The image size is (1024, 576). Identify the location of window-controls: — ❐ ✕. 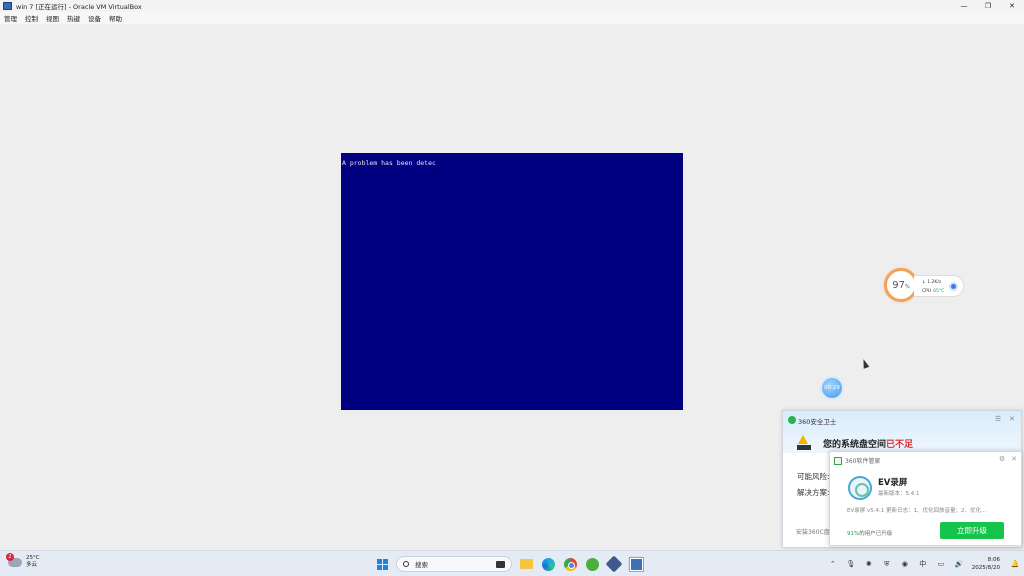
(988, 6).